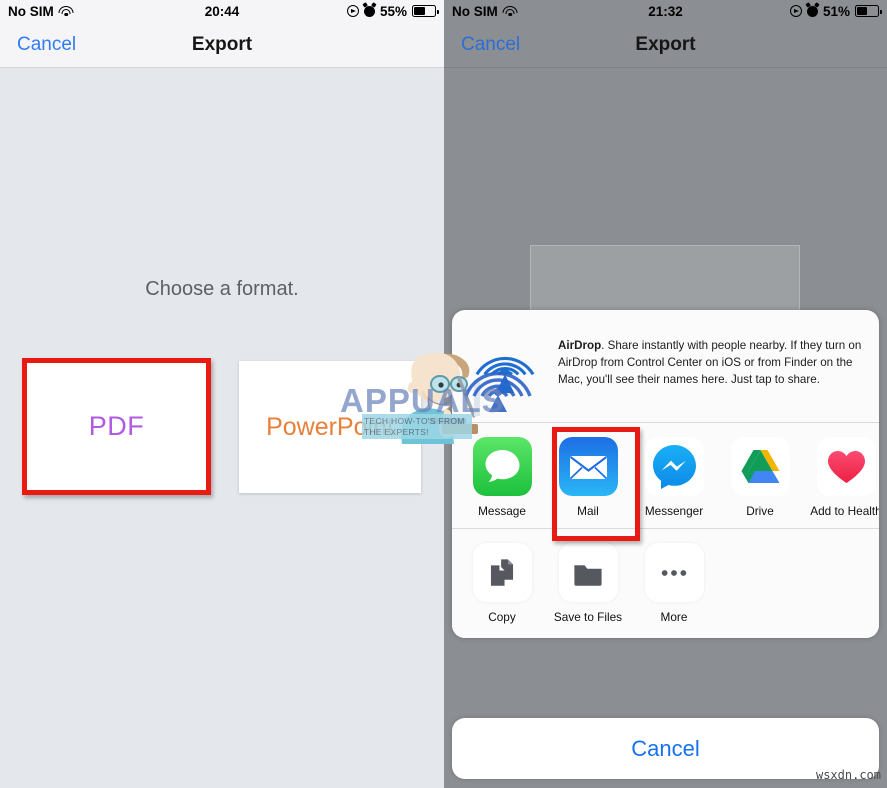 The width and height of the screenshot is (887, 788). I want to click on share-target-drive-label: Drive, so click(760, 511).